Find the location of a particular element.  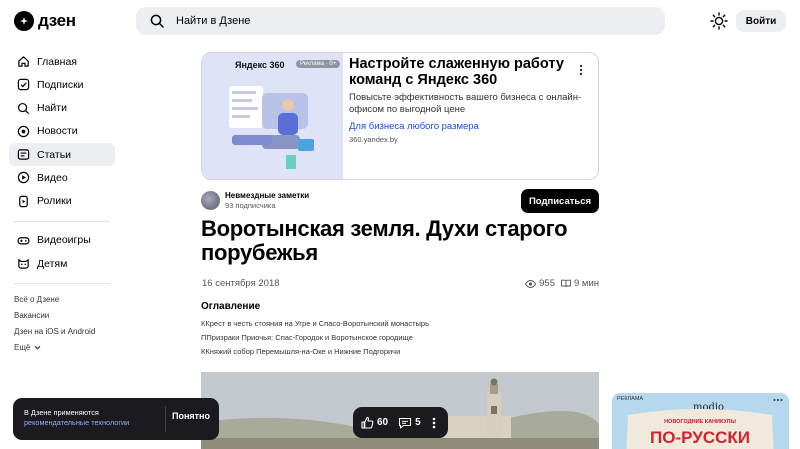

sidebar-item-label: Детям is located at coordinates (52, 263).